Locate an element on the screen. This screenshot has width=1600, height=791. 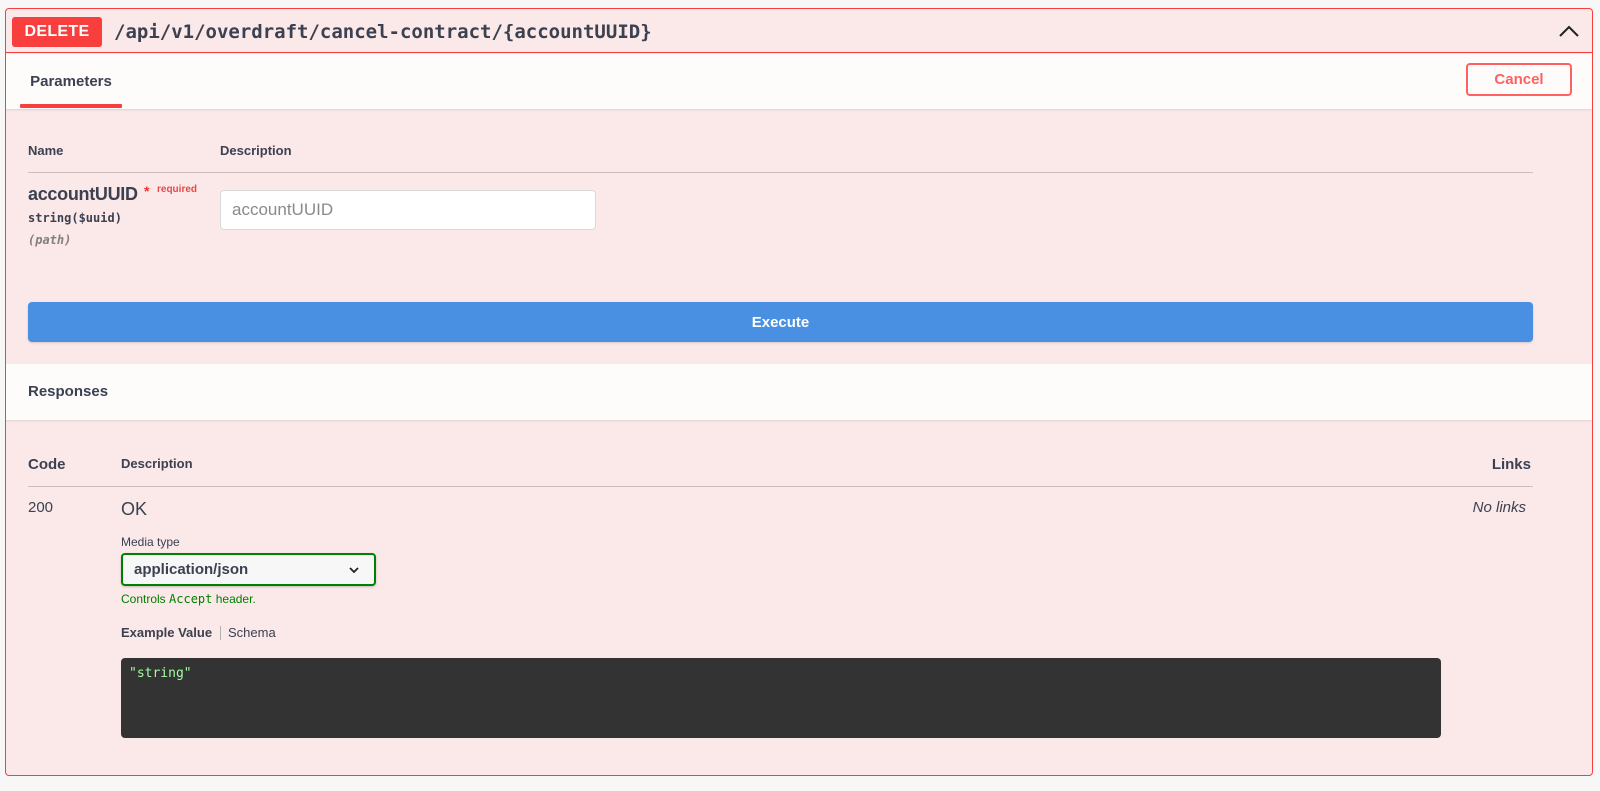
media-type-select: application/json is located at coordinates (248, 569).